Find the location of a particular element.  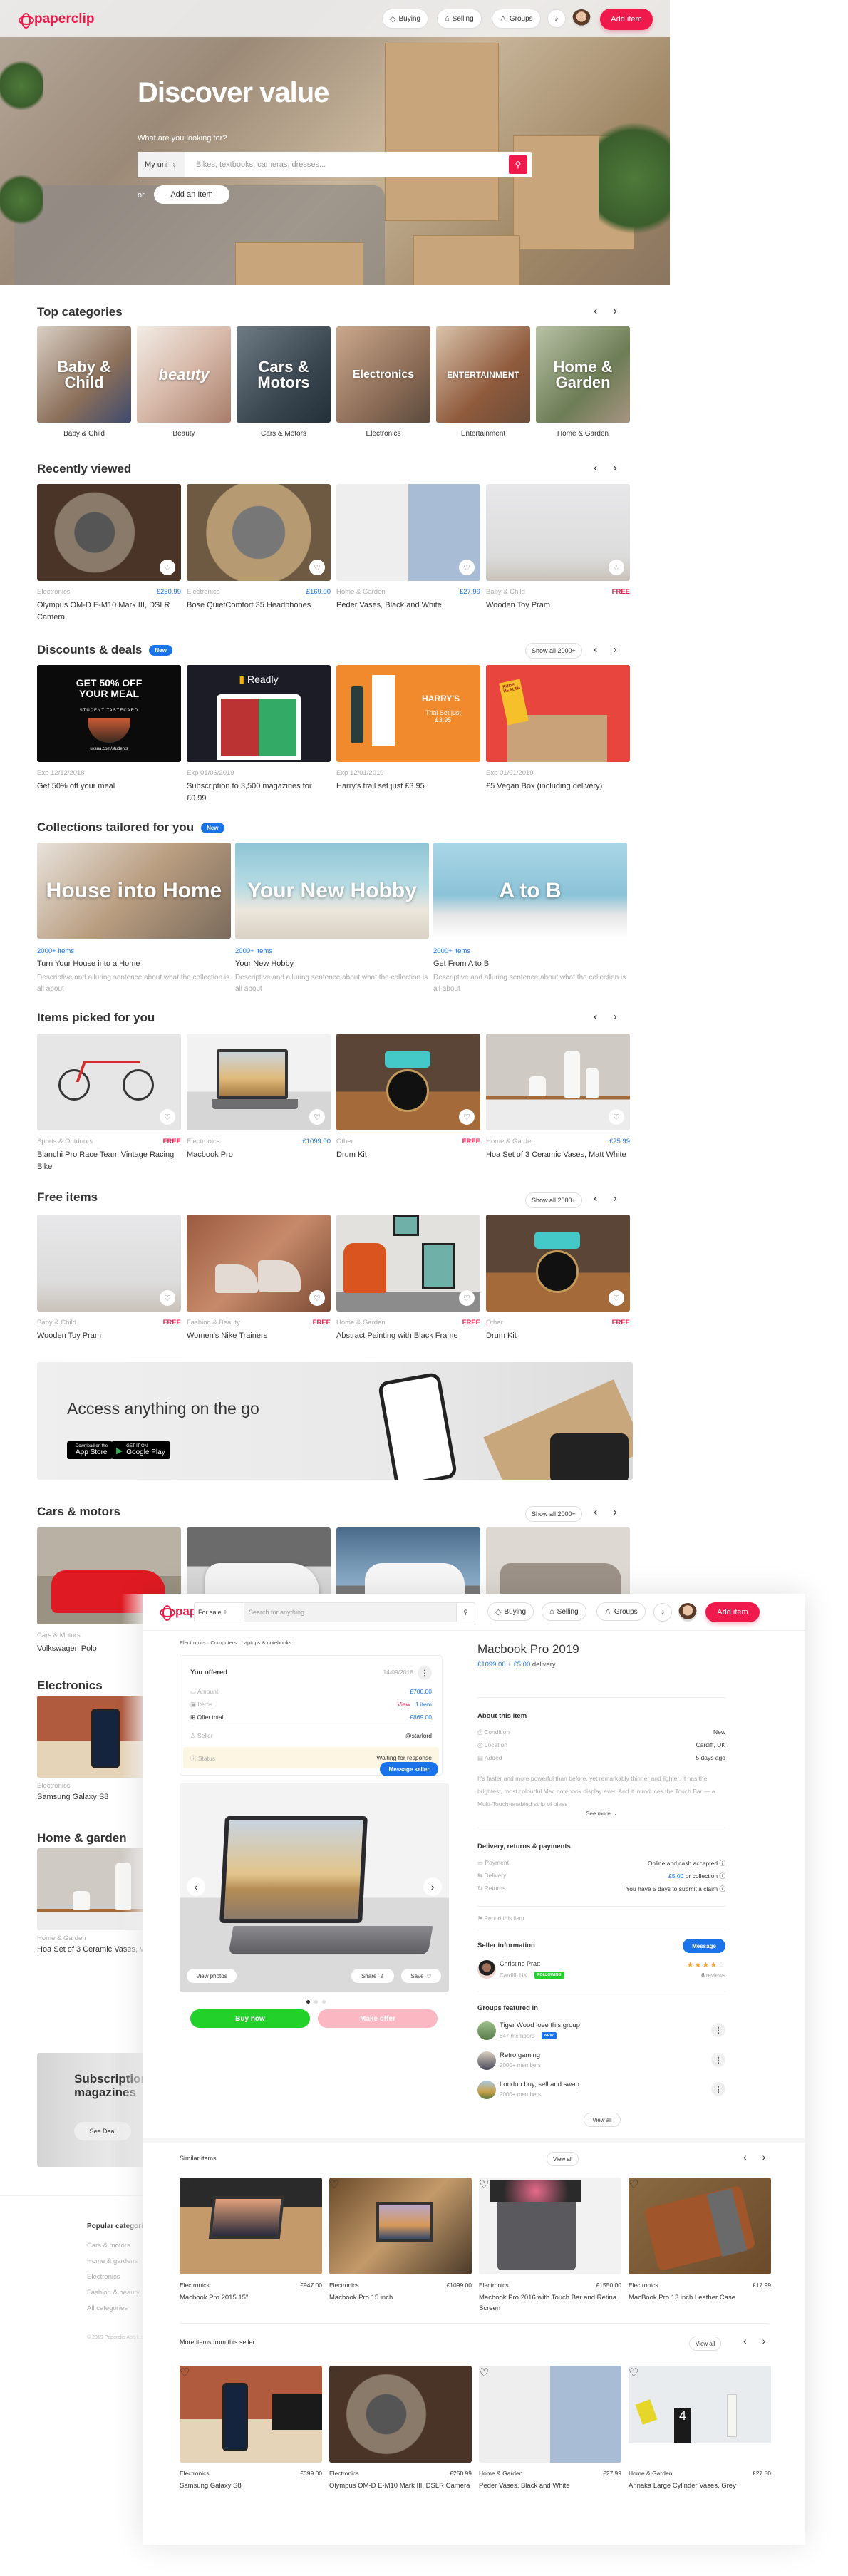

more-options-icon: ⋮ is located at coordinates (425, 1673).